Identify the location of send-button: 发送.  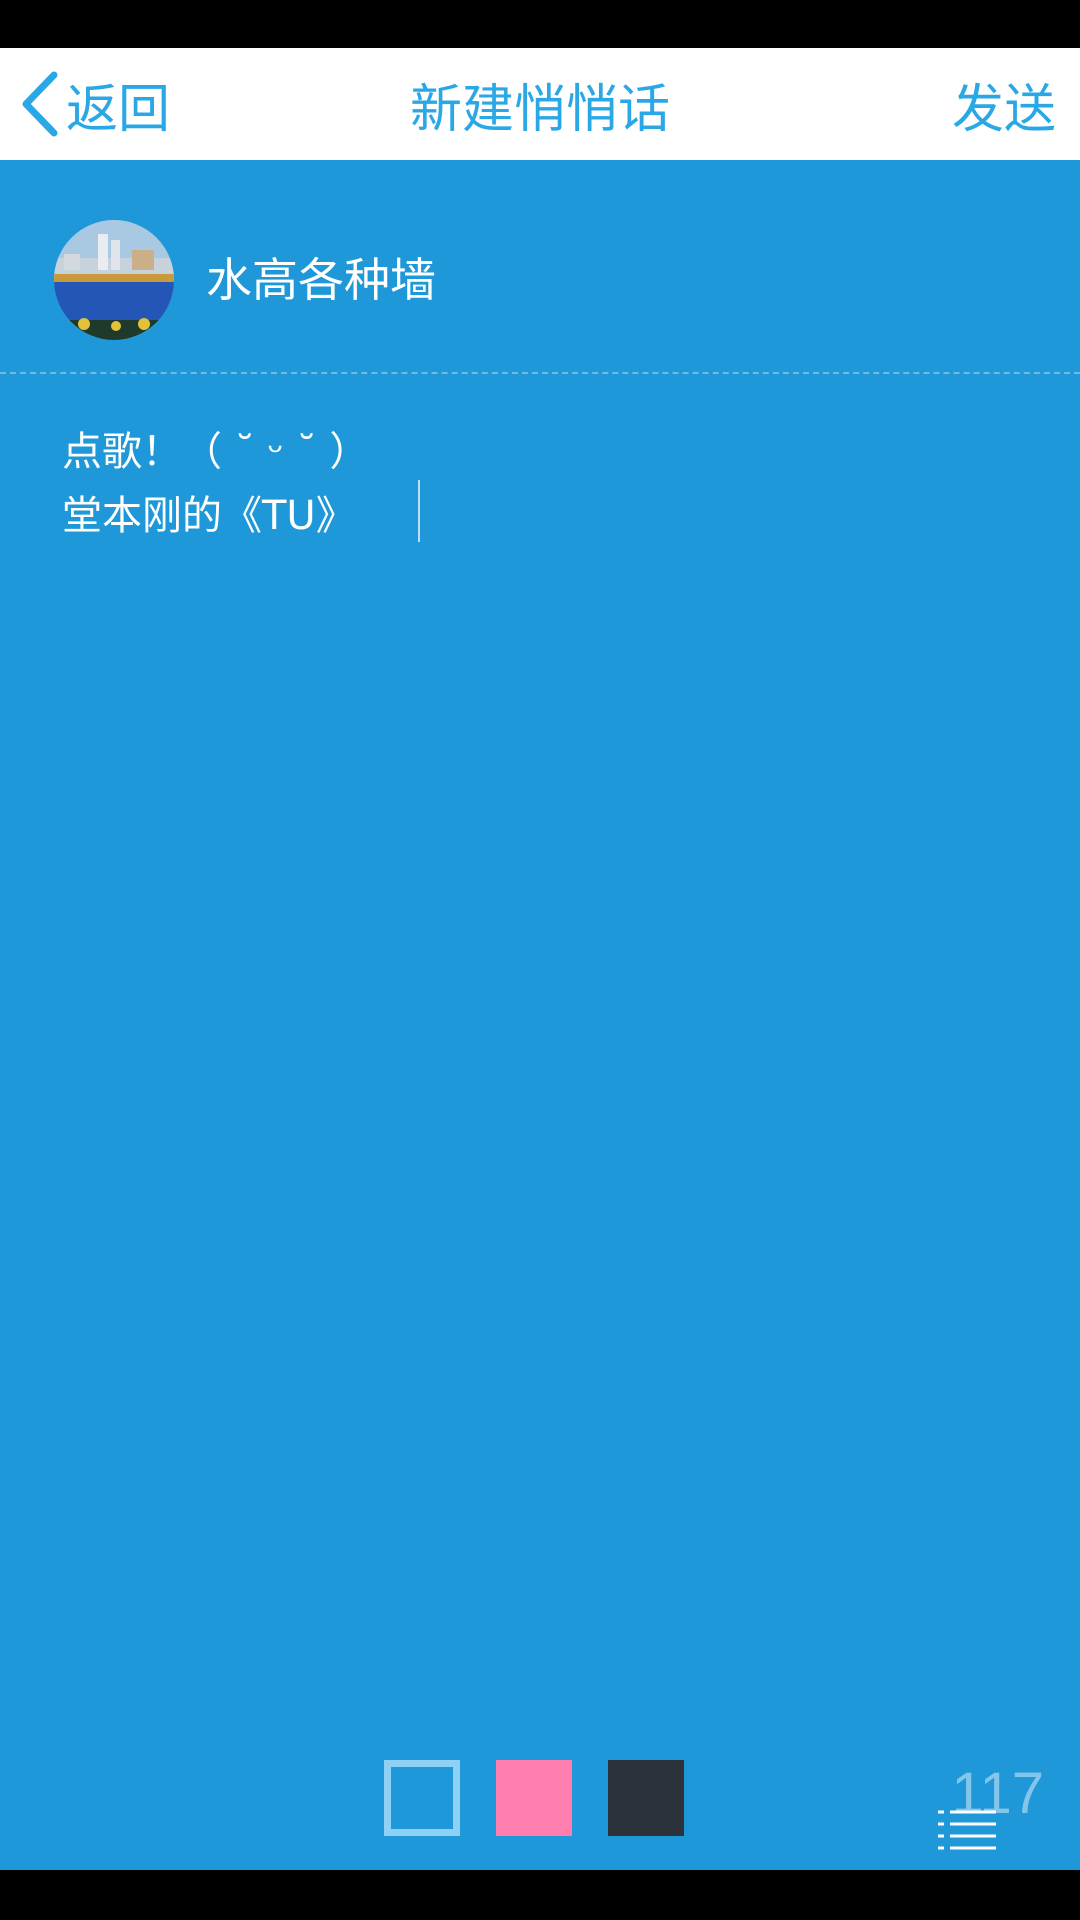
(1004, 104).